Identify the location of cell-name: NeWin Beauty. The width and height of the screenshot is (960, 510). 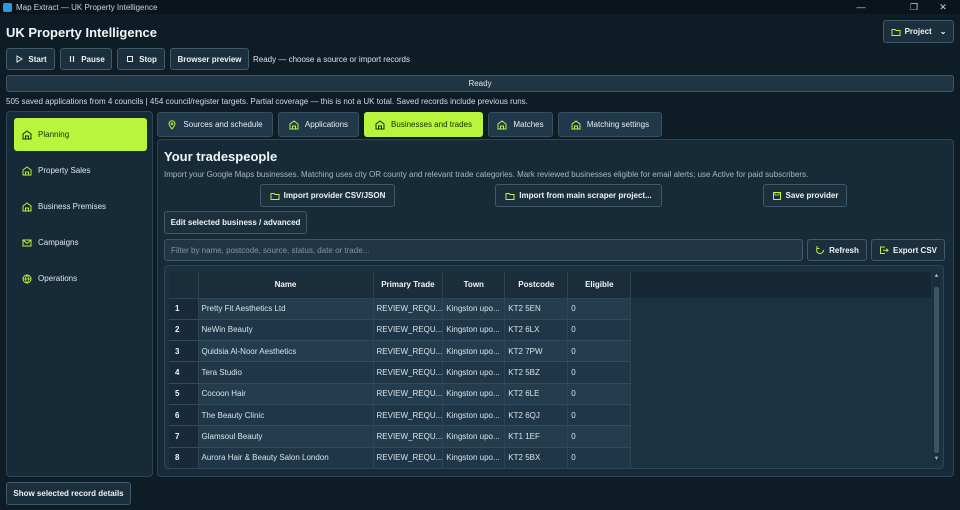
(286, 330).